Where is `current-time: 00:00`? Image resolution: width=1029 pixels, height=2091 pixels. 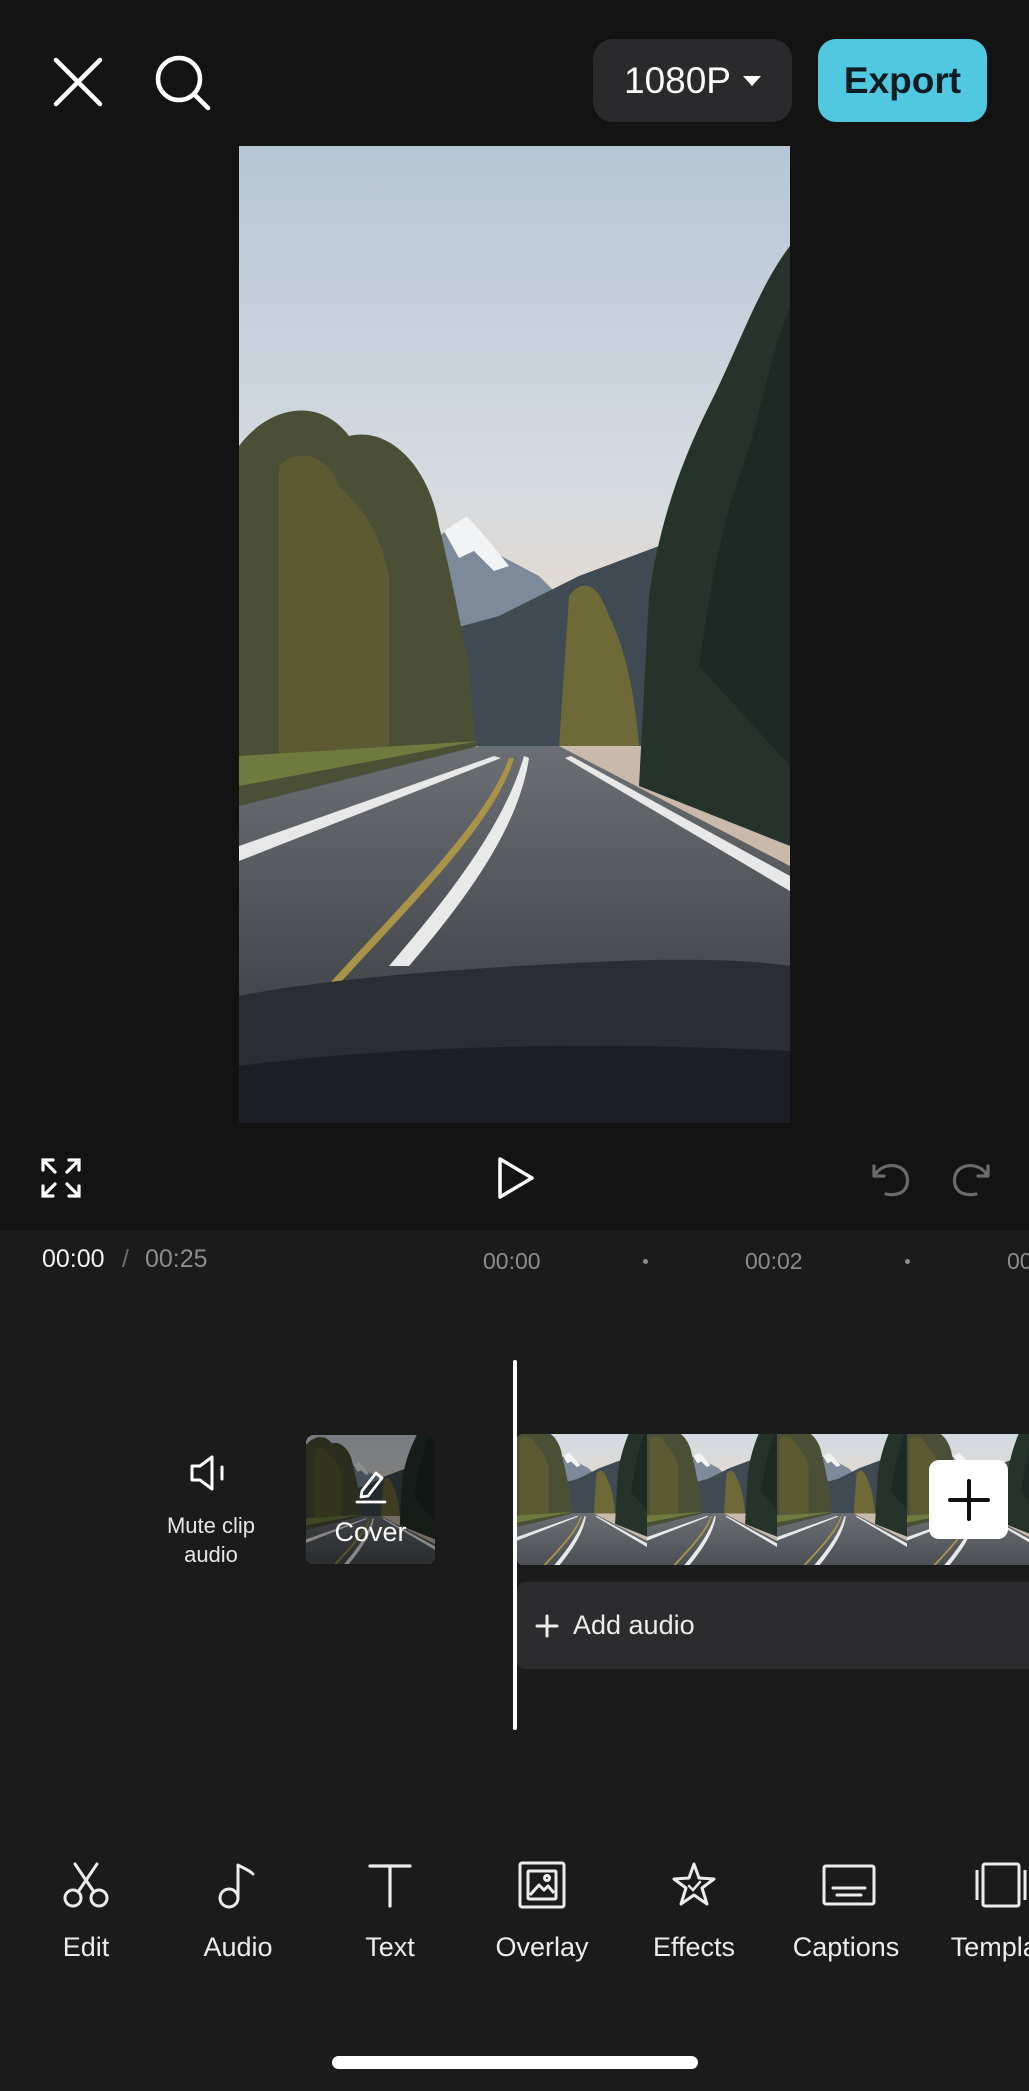
current-time: 00:00 is located at coordinates (73, 1259).